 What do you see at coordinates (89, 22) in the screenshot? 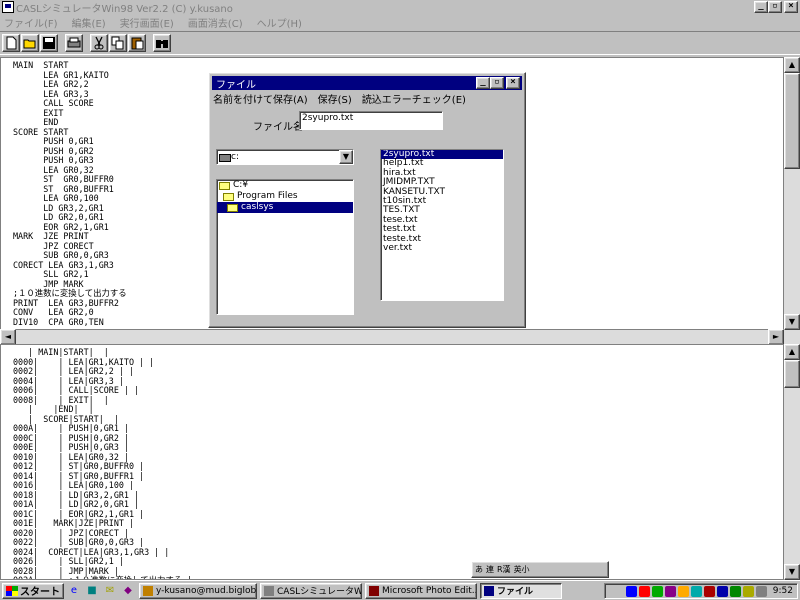
I see `menu-edit: 編集(E)` at bounding box center [89, 22].